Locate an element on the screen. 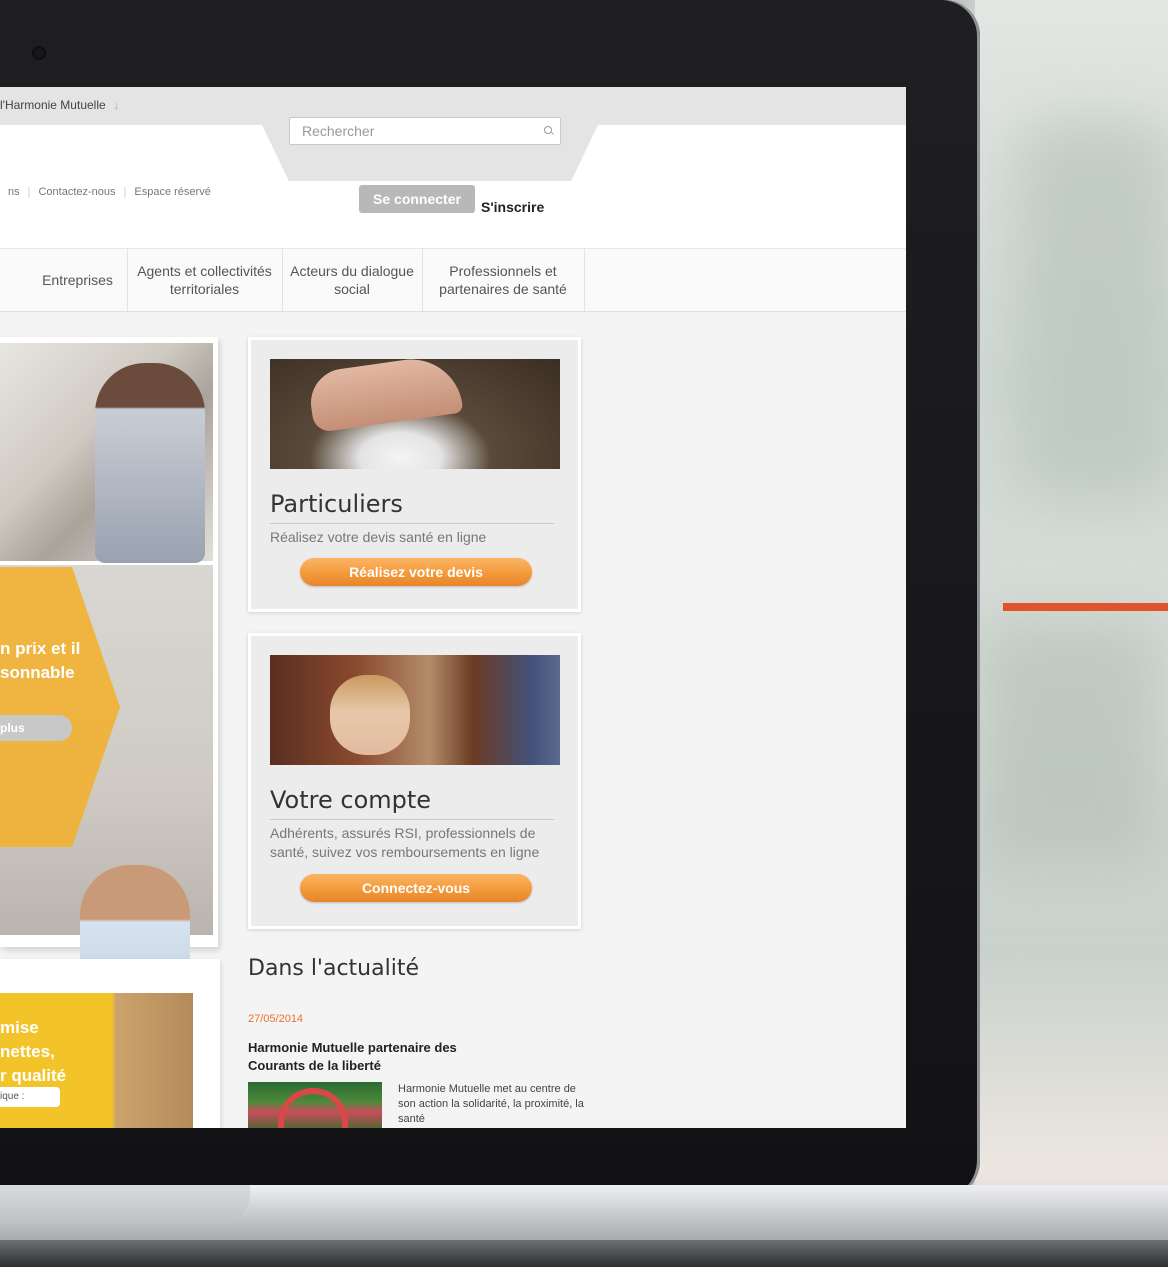 The height and width of the screenshot is (1267, 1168). hero-promo-line: sonnable is located at coordinates (37, 672).